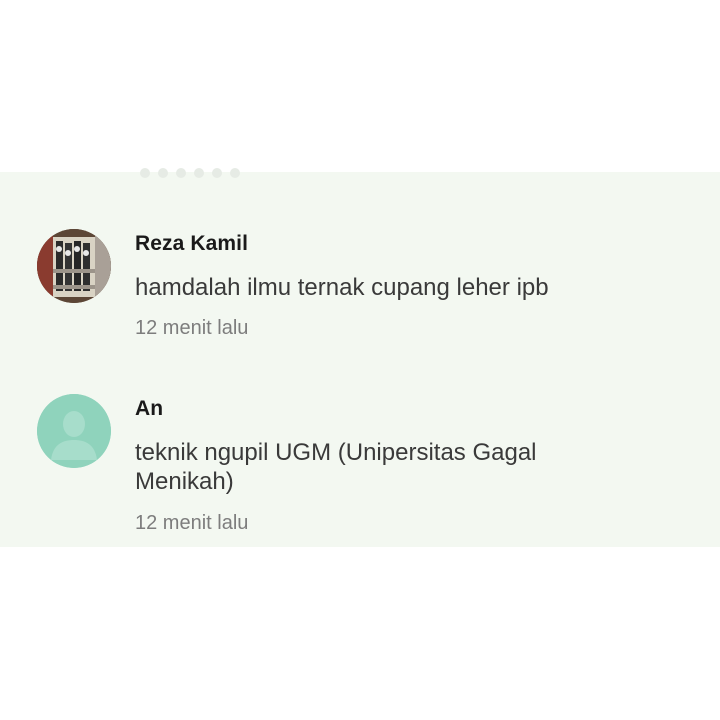  I want to click on default-user-avatar-icon, so click(74, 431).